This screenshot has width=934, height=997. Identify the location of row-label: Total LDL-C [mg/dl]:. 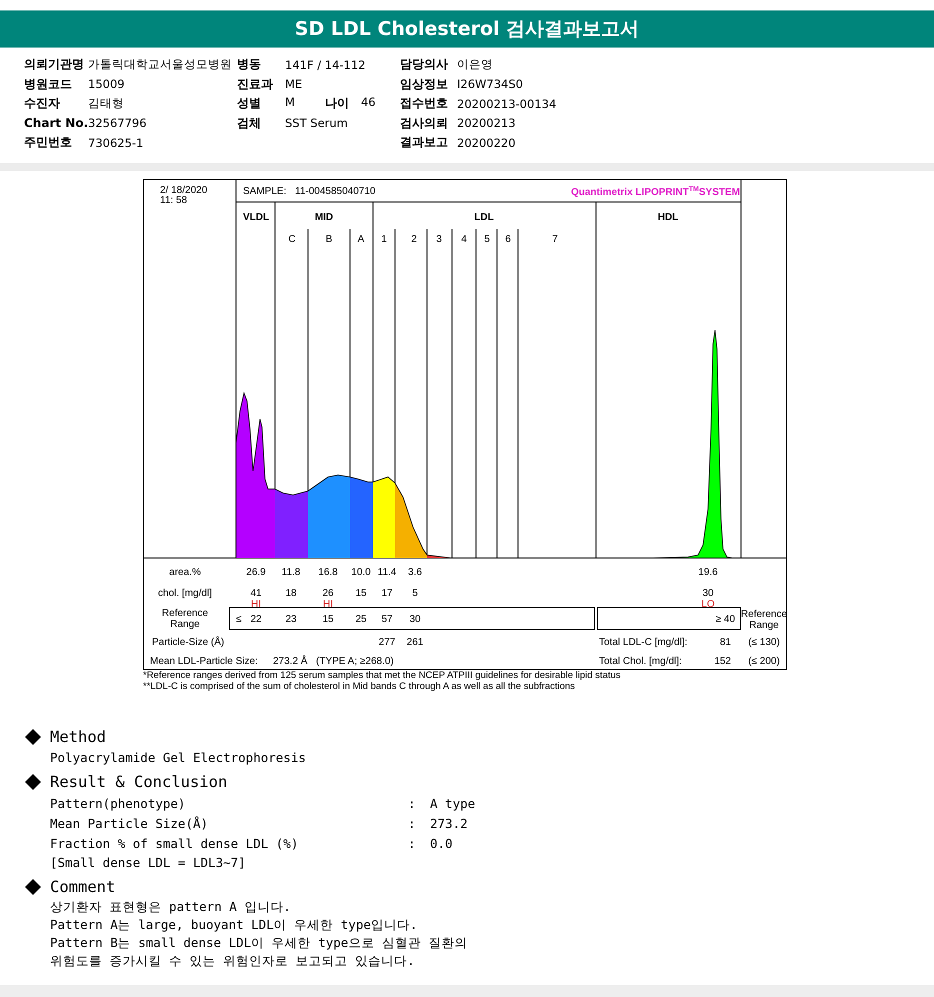
(643, 642).